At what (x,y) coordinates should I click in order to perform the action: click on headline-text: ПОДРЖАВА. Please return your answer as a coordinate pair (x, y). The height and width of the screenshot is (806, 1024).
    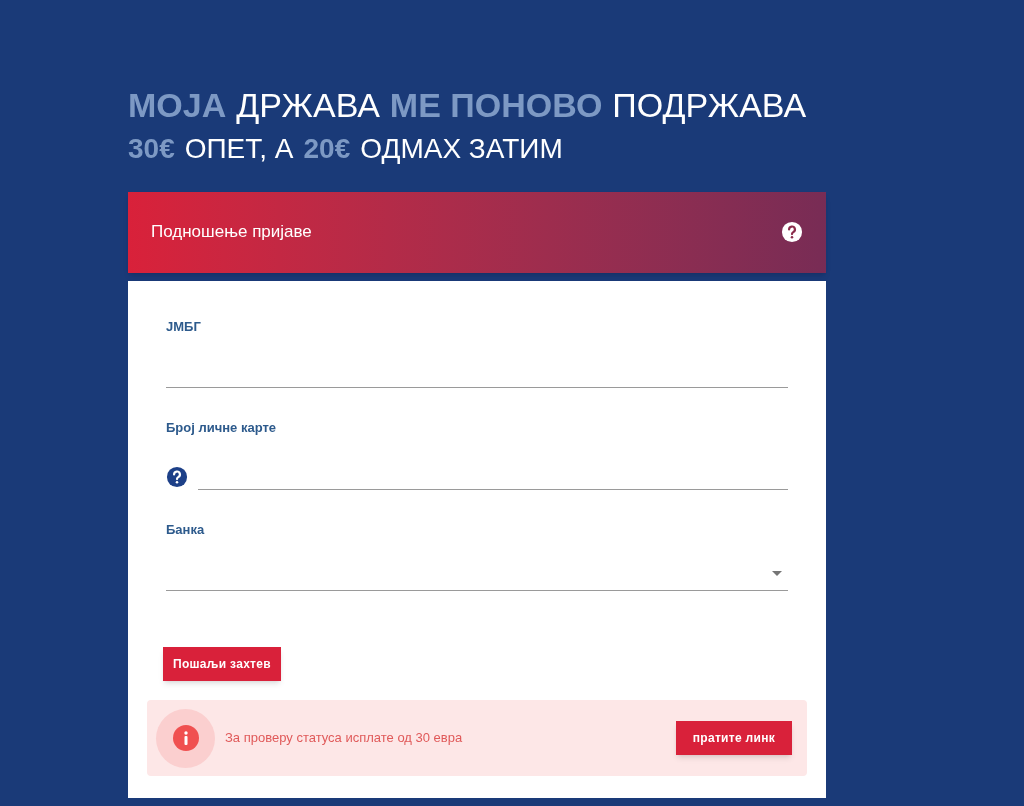
    Looking at the image, I should click on (709, 105).